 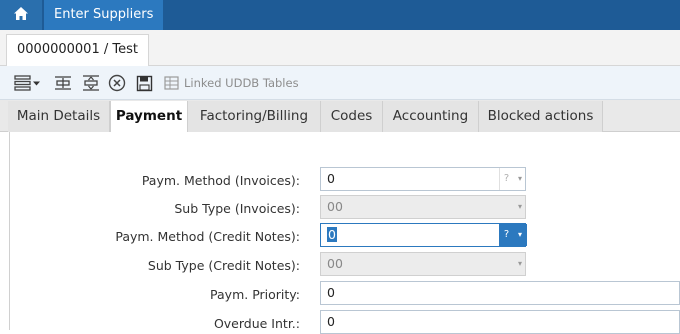 What do you see at coordinates (332, 234) in the screenshot?
I see `paym-method-credit-notes-value: 0` at bounding box center [332, 234].